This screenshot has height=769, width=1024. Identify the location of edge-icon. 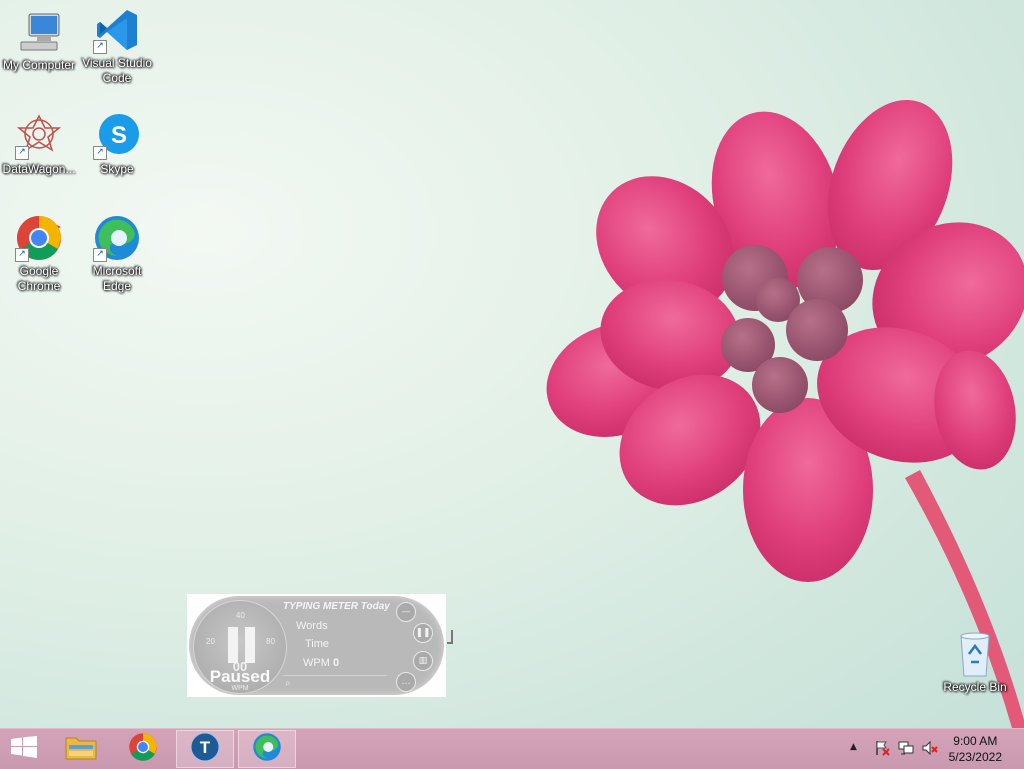
(267, 749).